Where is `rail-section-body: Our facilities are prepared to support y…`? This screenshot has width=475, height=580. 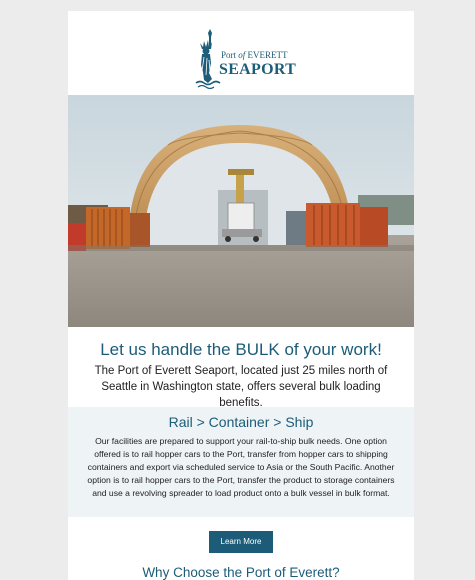
rail-section-body: Our facilities are prepared to support y… is located at coordinates (241, 467).